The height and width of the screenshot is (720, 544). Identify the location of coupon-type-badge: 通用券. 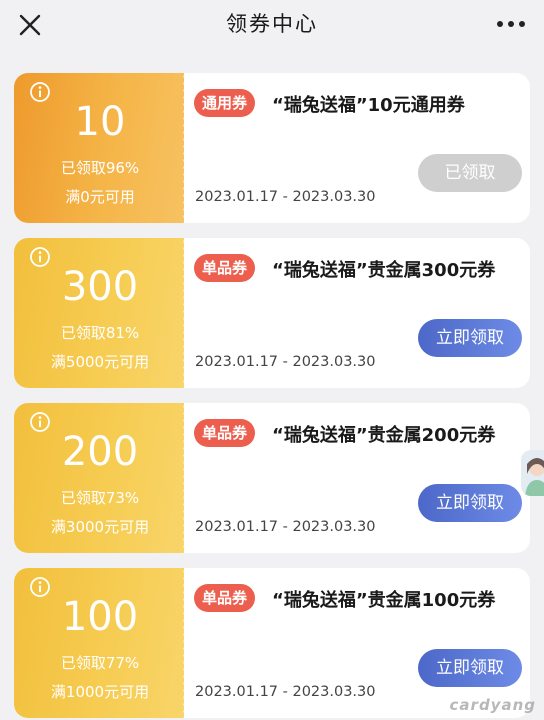
(225, 103).